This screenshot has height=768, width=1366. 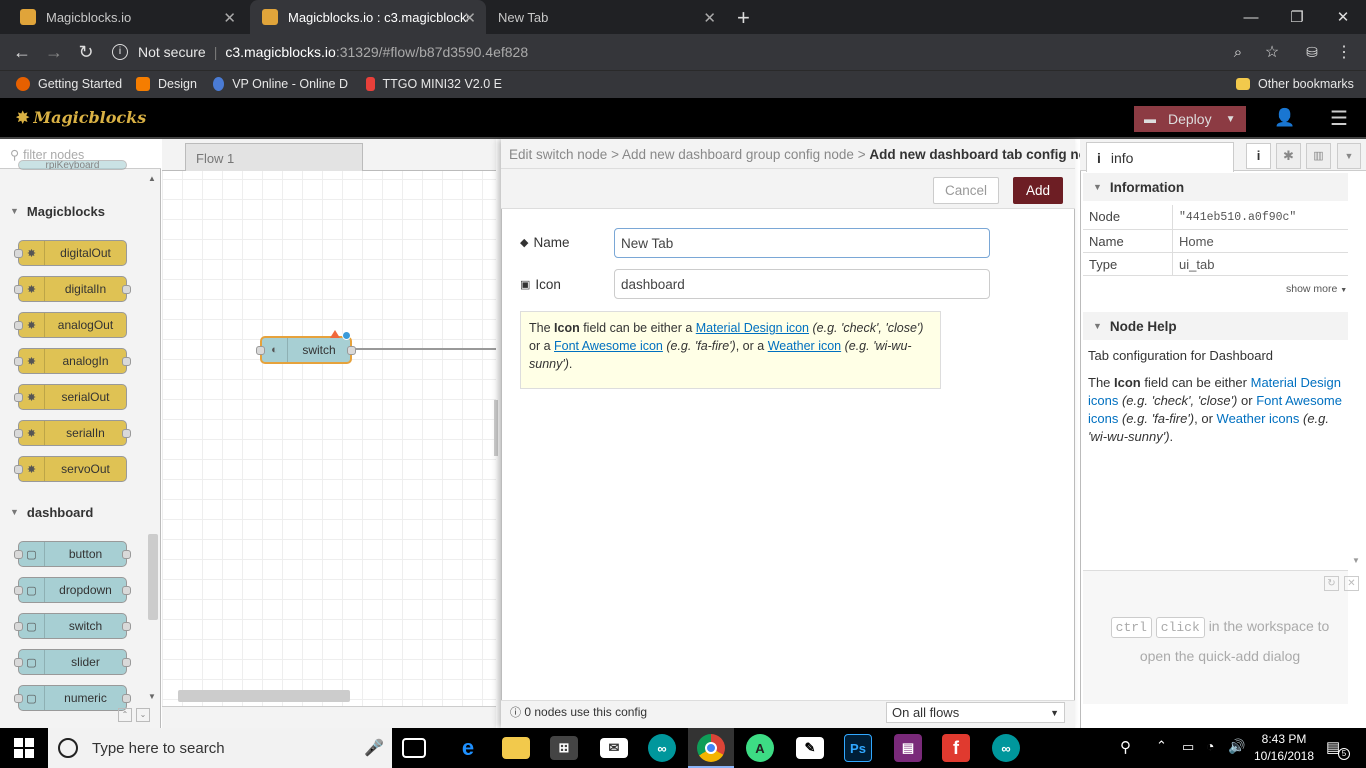 What do you see at coordinates (1258, 156) in the screenshot?
I see `info-tab-icon: i` at bounding box center [1258, 156].